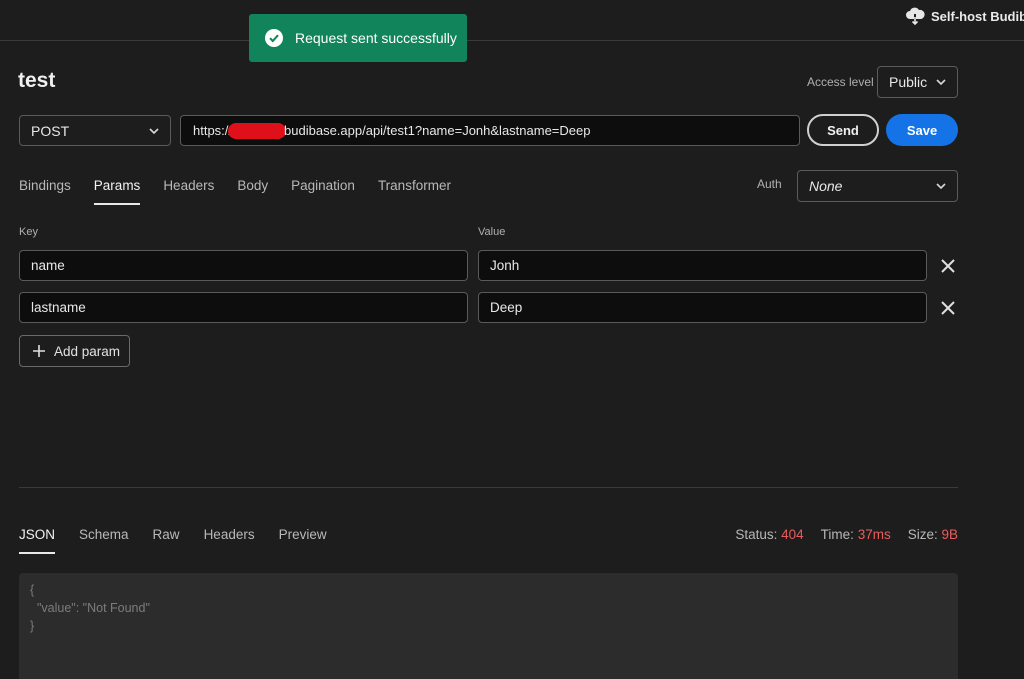  Describe the element at coordinates (492, 232) in the screenshot. I see `value-column-label: Value` at that location.